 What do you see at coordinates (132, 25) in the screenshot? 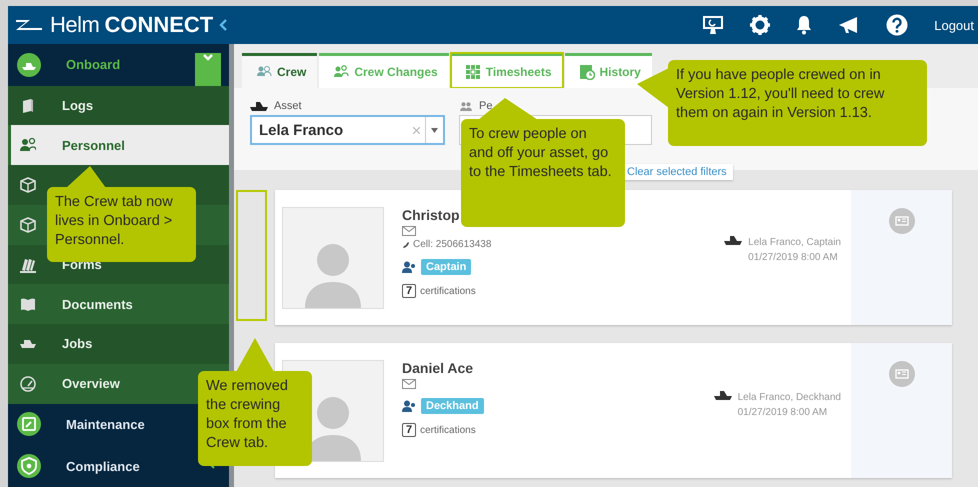
I see `logo-text: Helm CONNECT` at bounding box center [132, 25].